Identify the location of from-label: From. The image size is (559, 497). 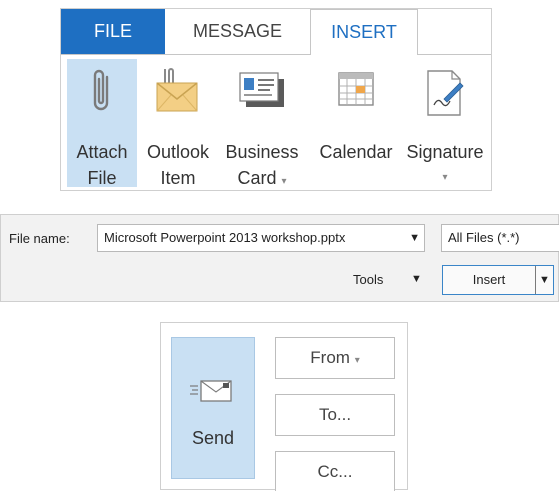
(330, 357).